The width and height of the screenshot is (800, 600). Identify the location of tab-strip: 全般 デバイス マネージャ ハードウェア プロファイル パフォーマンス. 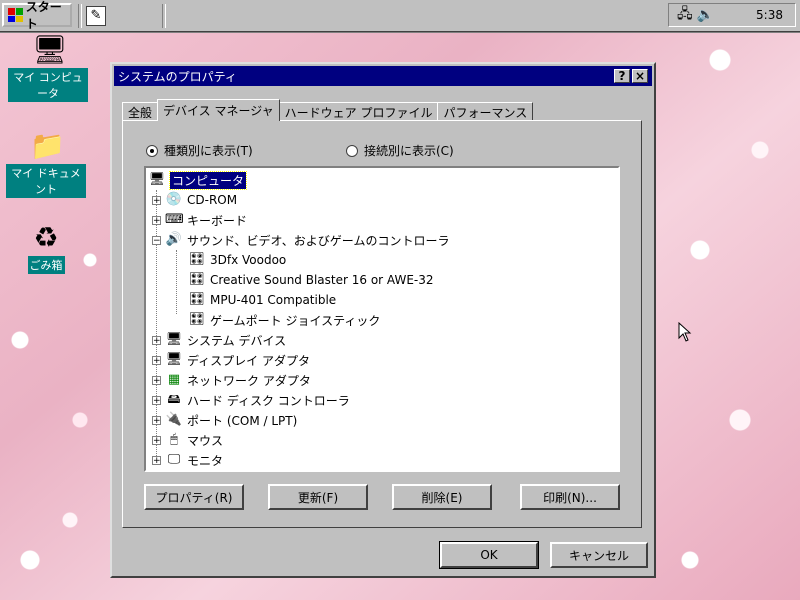
(328, 110).